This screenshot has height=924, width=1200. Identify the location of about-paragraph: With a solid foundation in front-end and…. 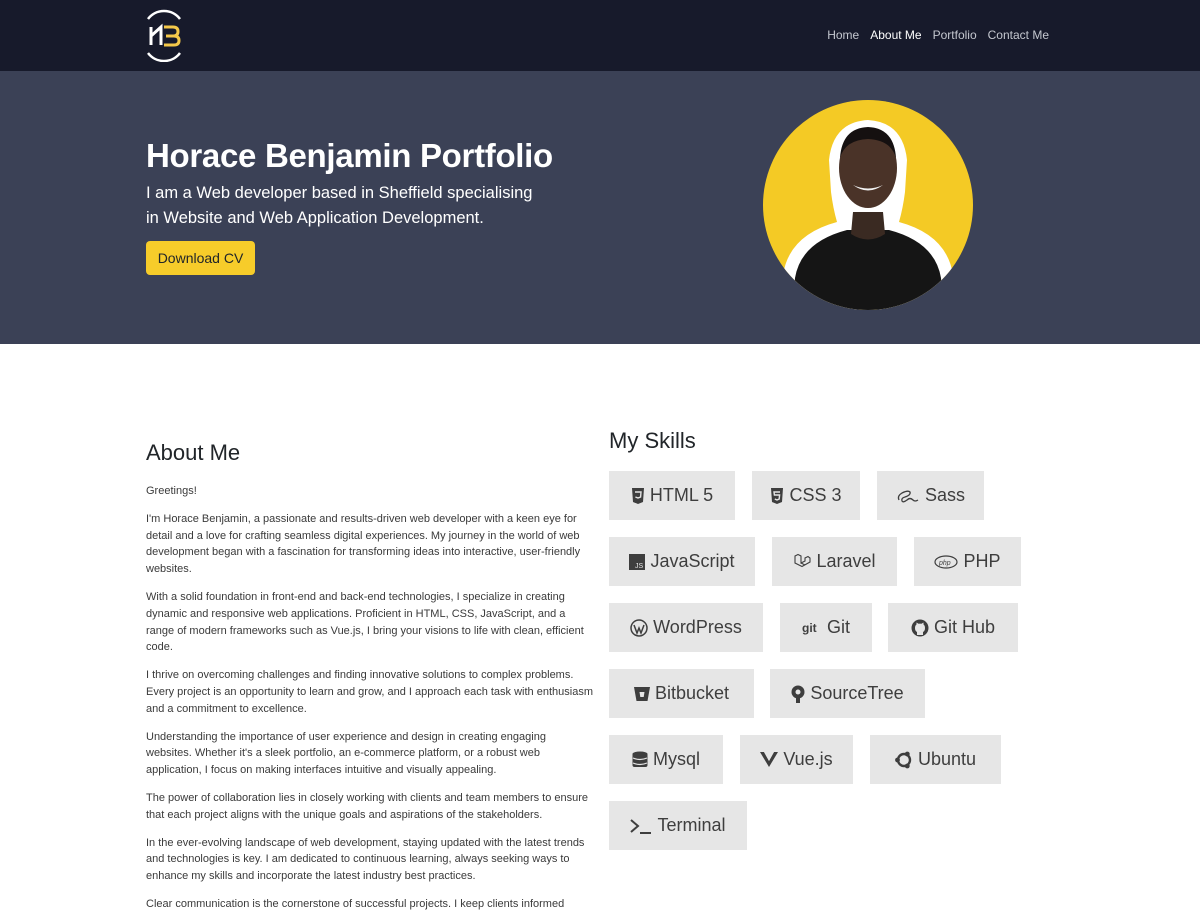
(365, 622).